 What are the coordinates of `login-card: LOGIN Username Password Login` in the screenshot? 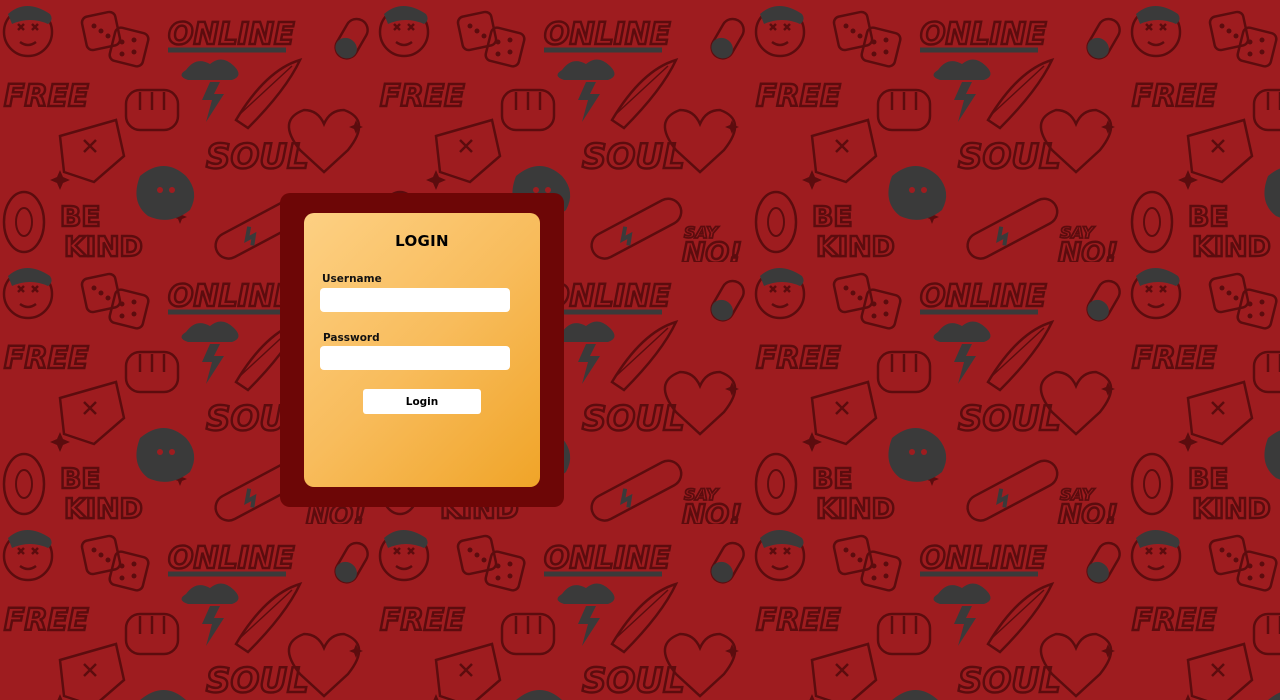 It's located at (422, 350).